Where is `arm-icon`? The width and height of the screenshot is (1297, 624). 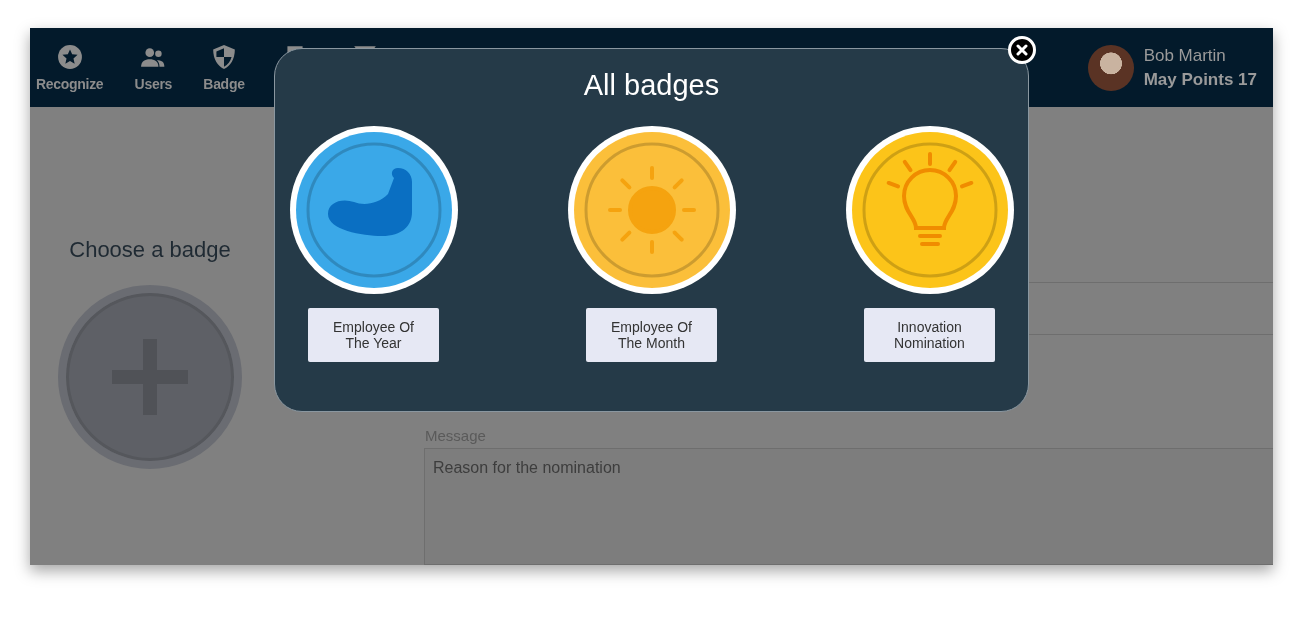
arm-icon is located at coordinates (373, 210).